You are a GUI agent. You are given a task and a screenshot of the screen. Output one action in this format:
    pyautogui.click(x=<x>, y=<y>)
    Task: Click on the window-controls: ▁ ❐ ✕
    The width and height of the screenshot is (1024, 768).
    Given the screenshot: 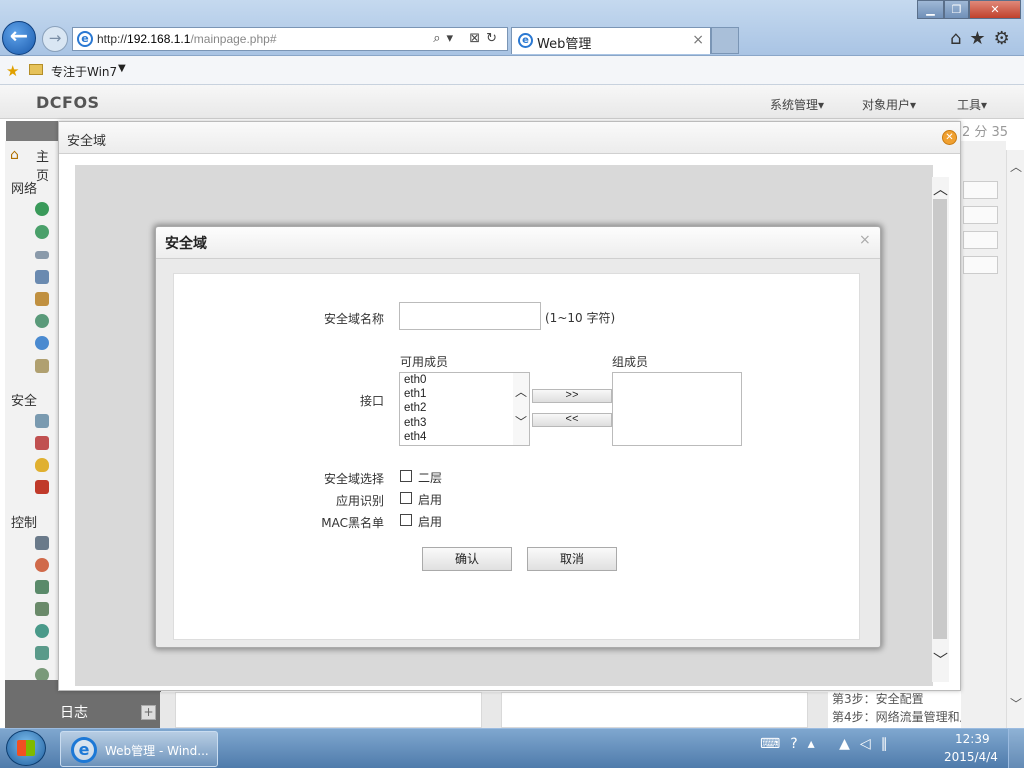 What is the action you would take?
    pyautogui.click(x=969, y=9)
    